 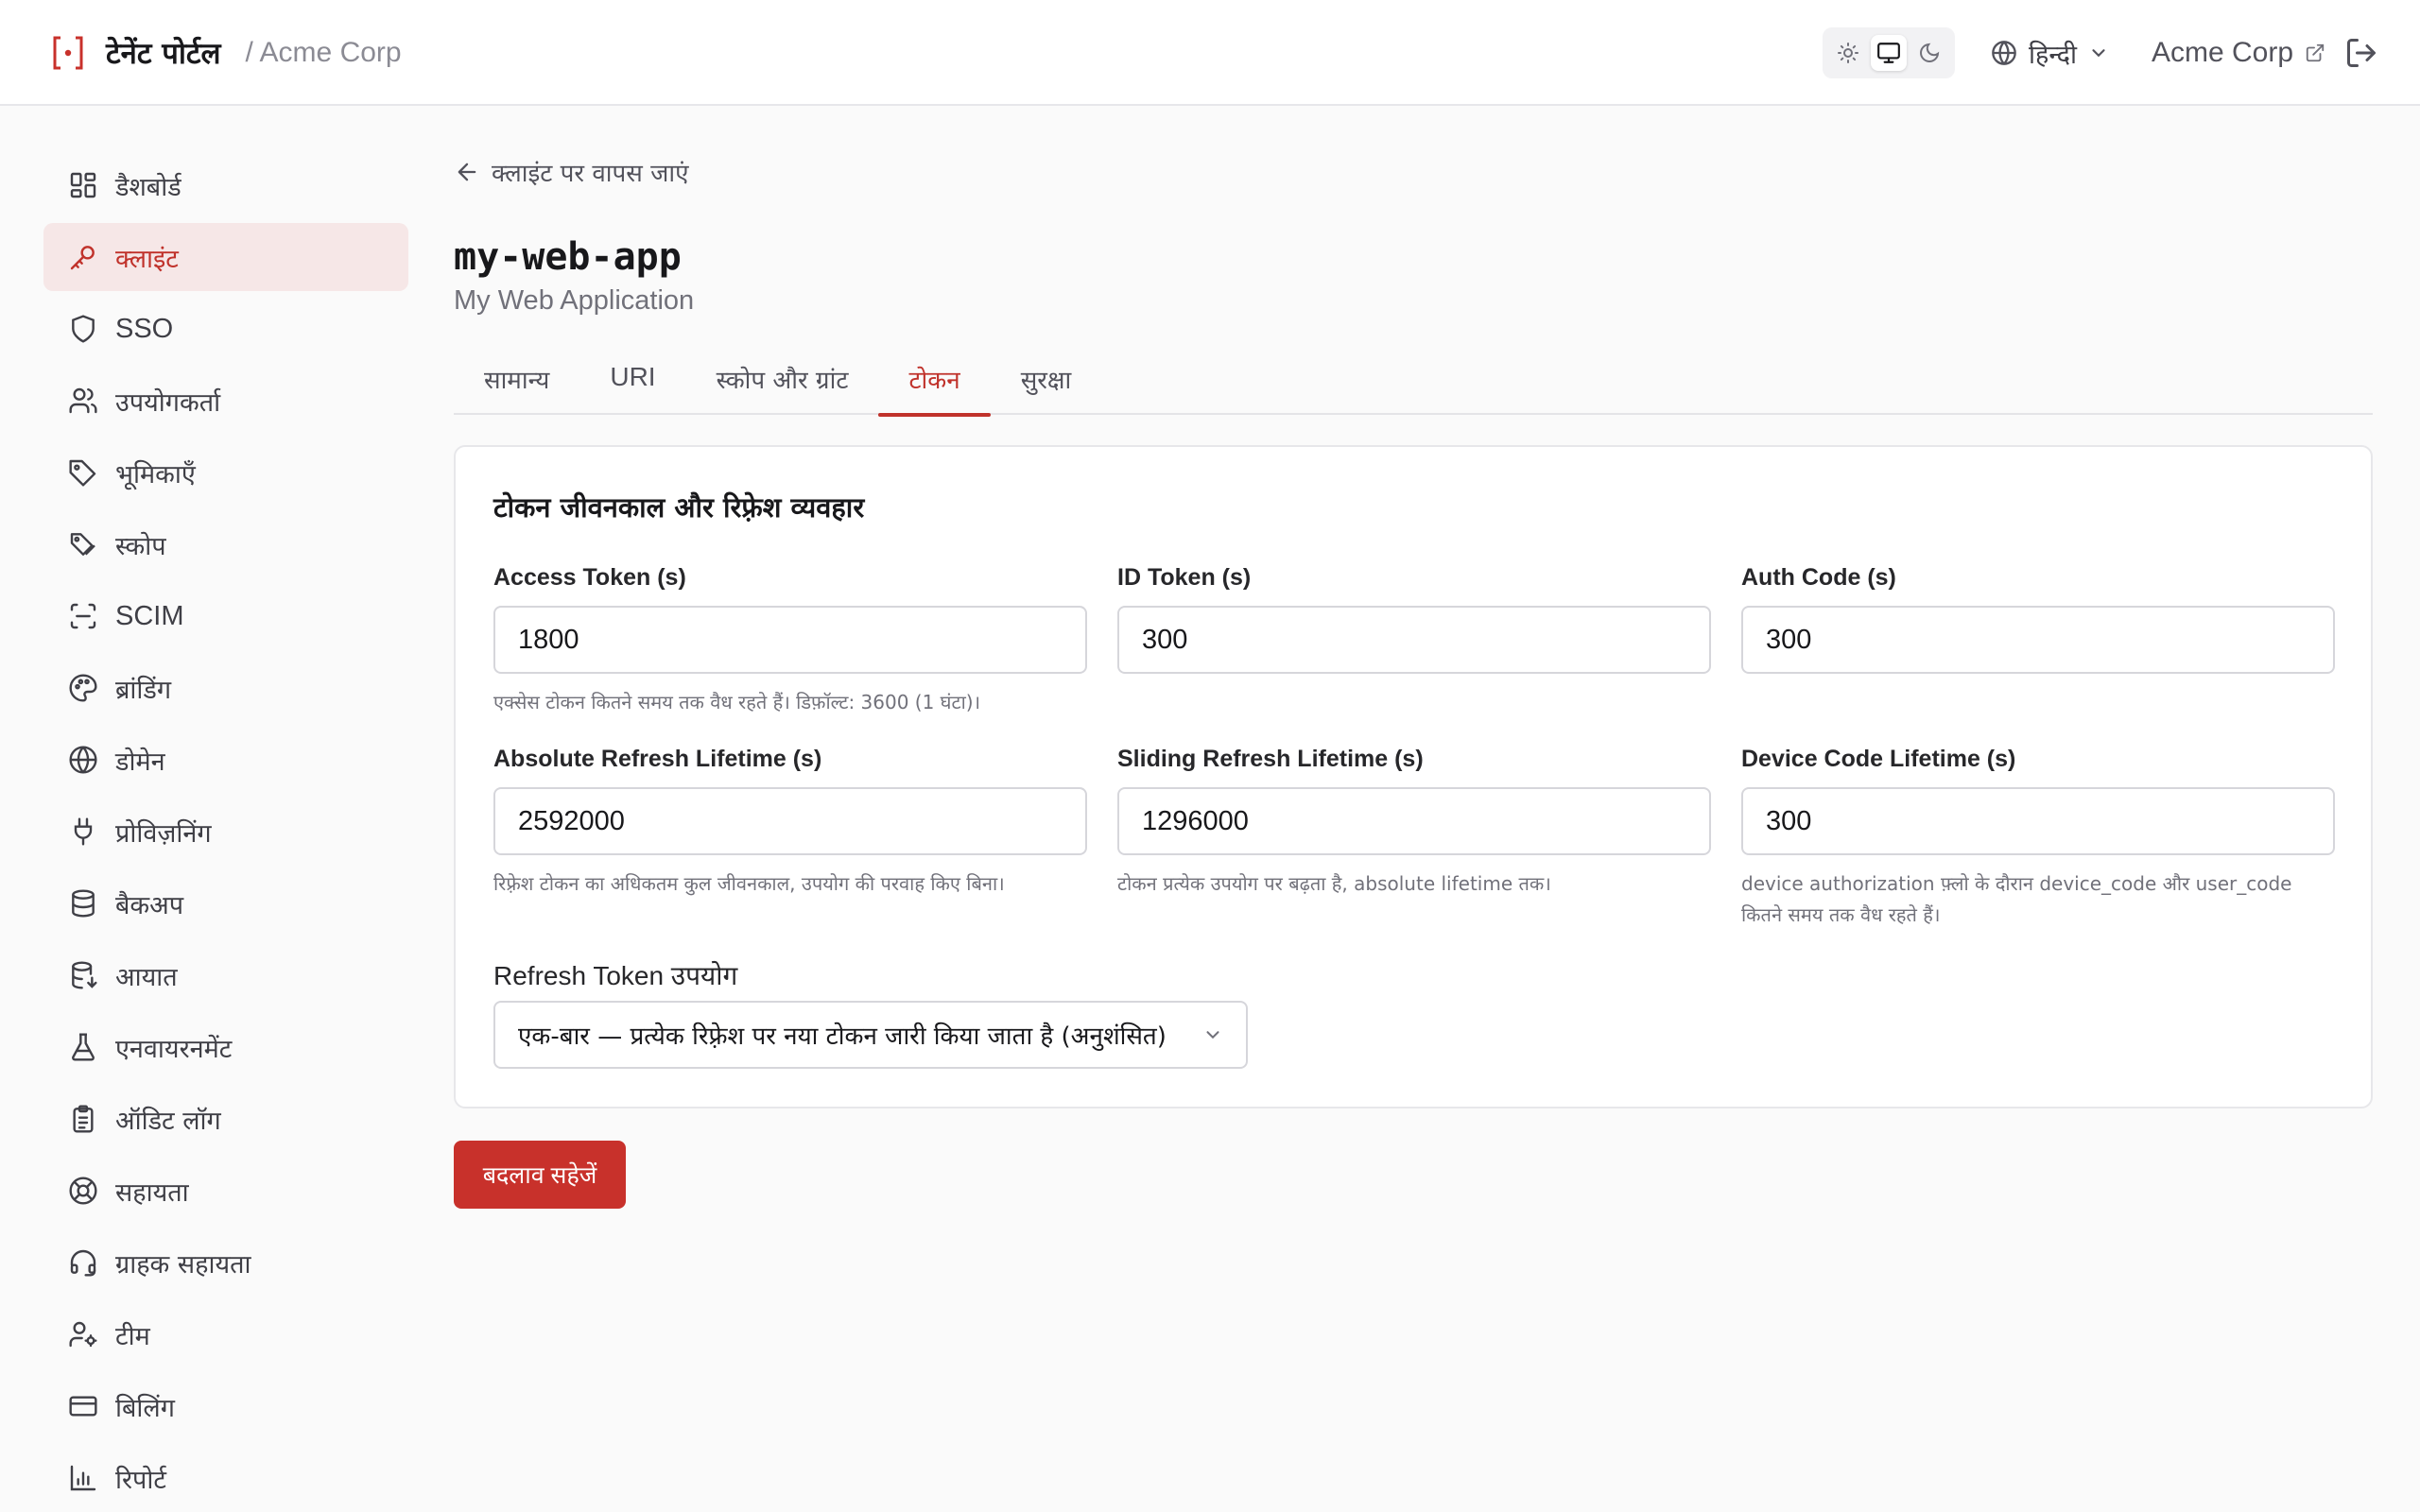 I want to click on id-token-input, so click(x=1414, y=640).